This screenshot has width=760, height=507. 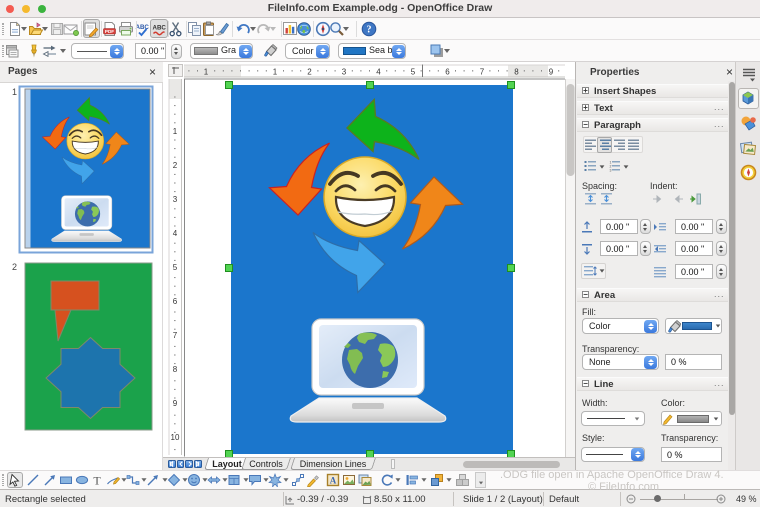 What do you see at coordinates (109, 31) in the screenshot?
I see `svg-text: PDF` at bounding box center [109, 31].